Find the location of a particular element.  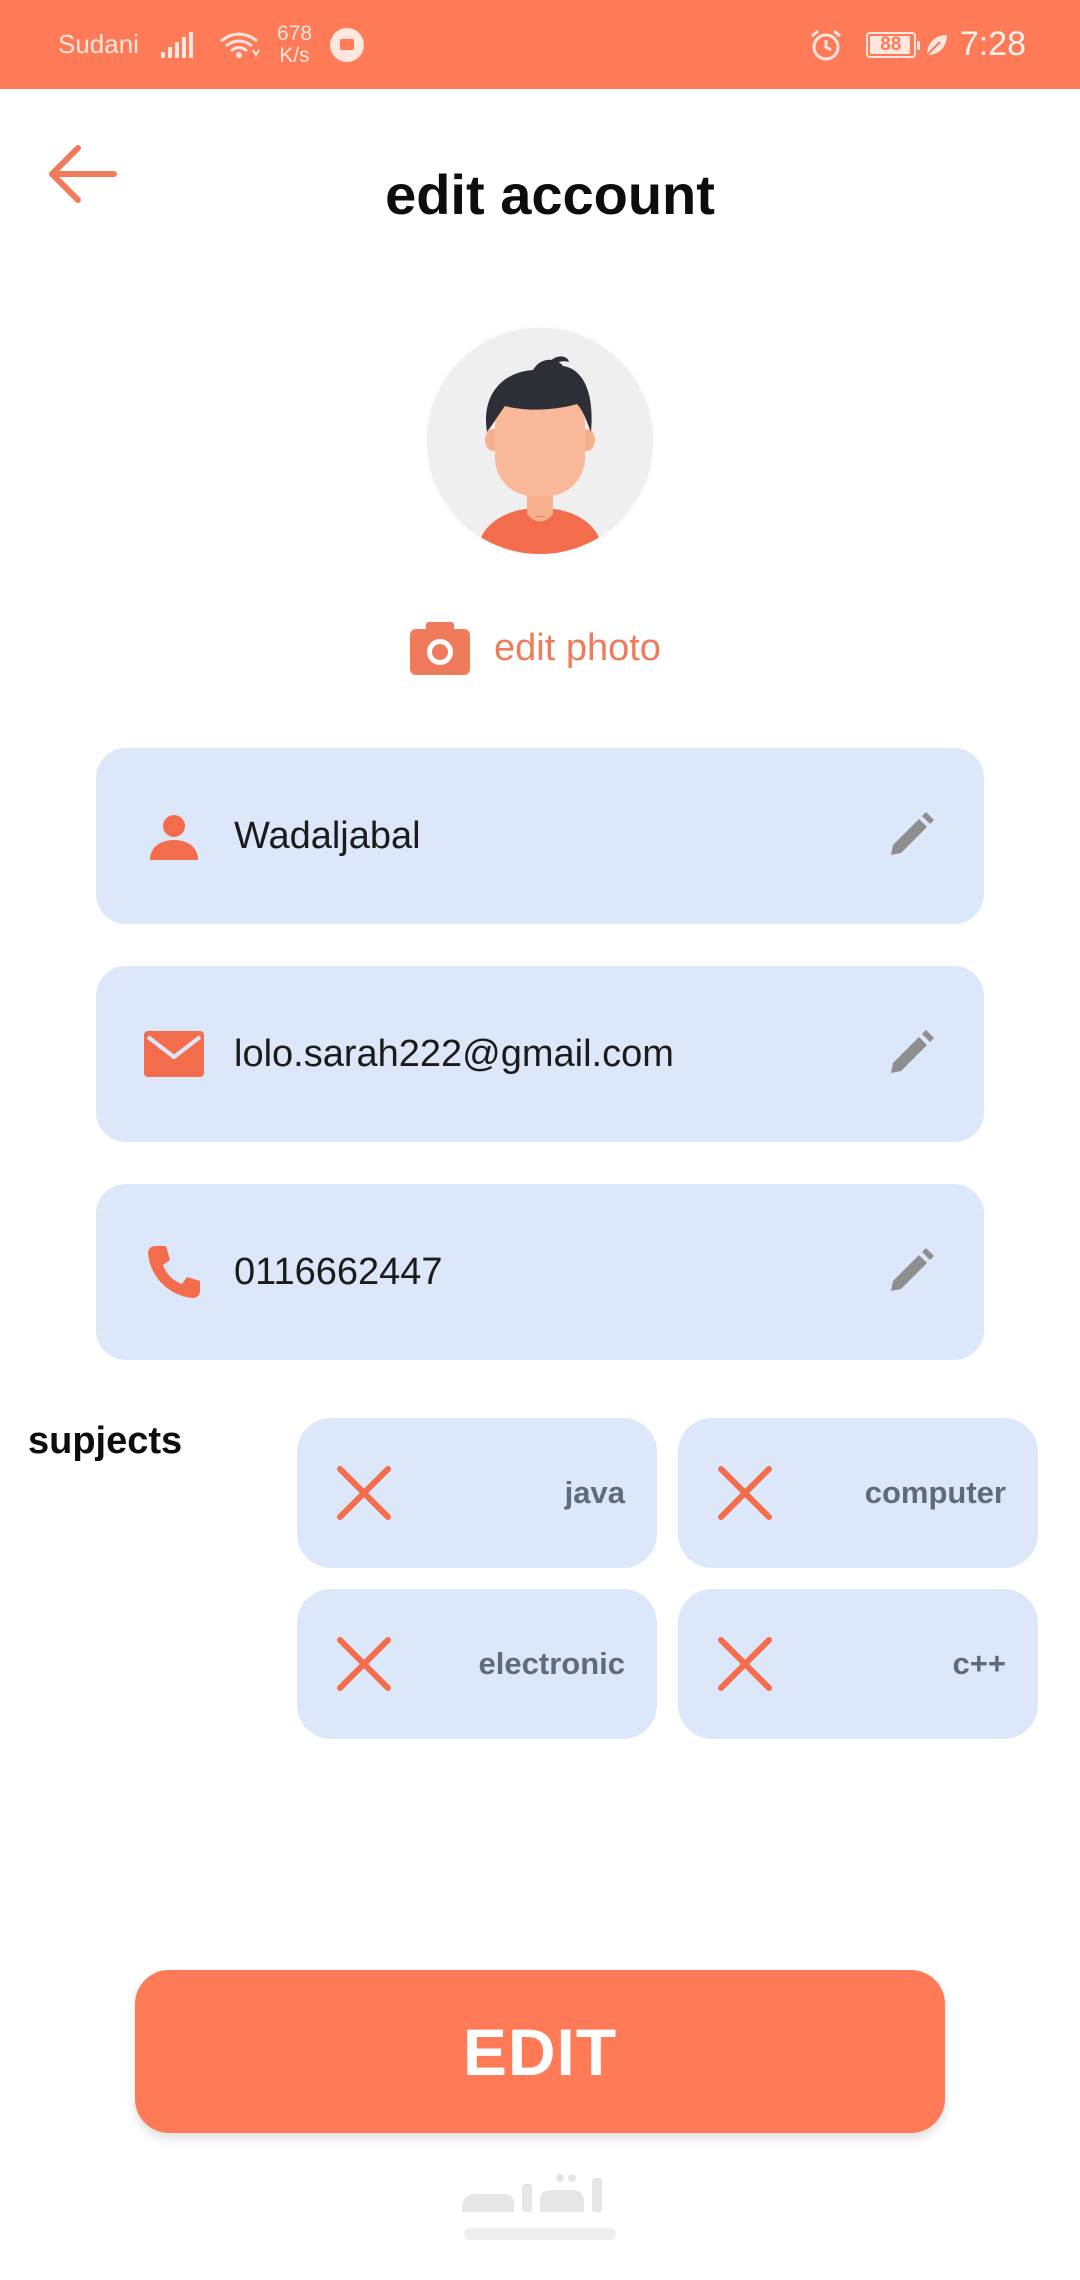

edit-photo-button: edit photo is located at coordinates (534, 648).